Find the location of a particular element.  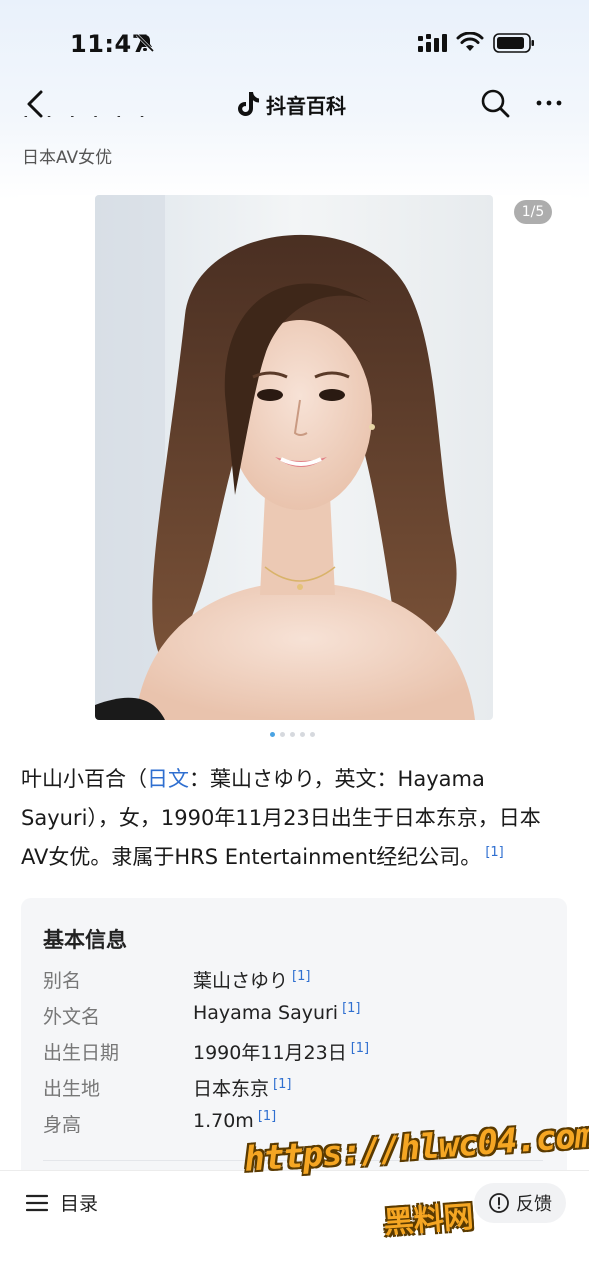

gallery-counter: 1/5 is located at coordinates (533, 212).